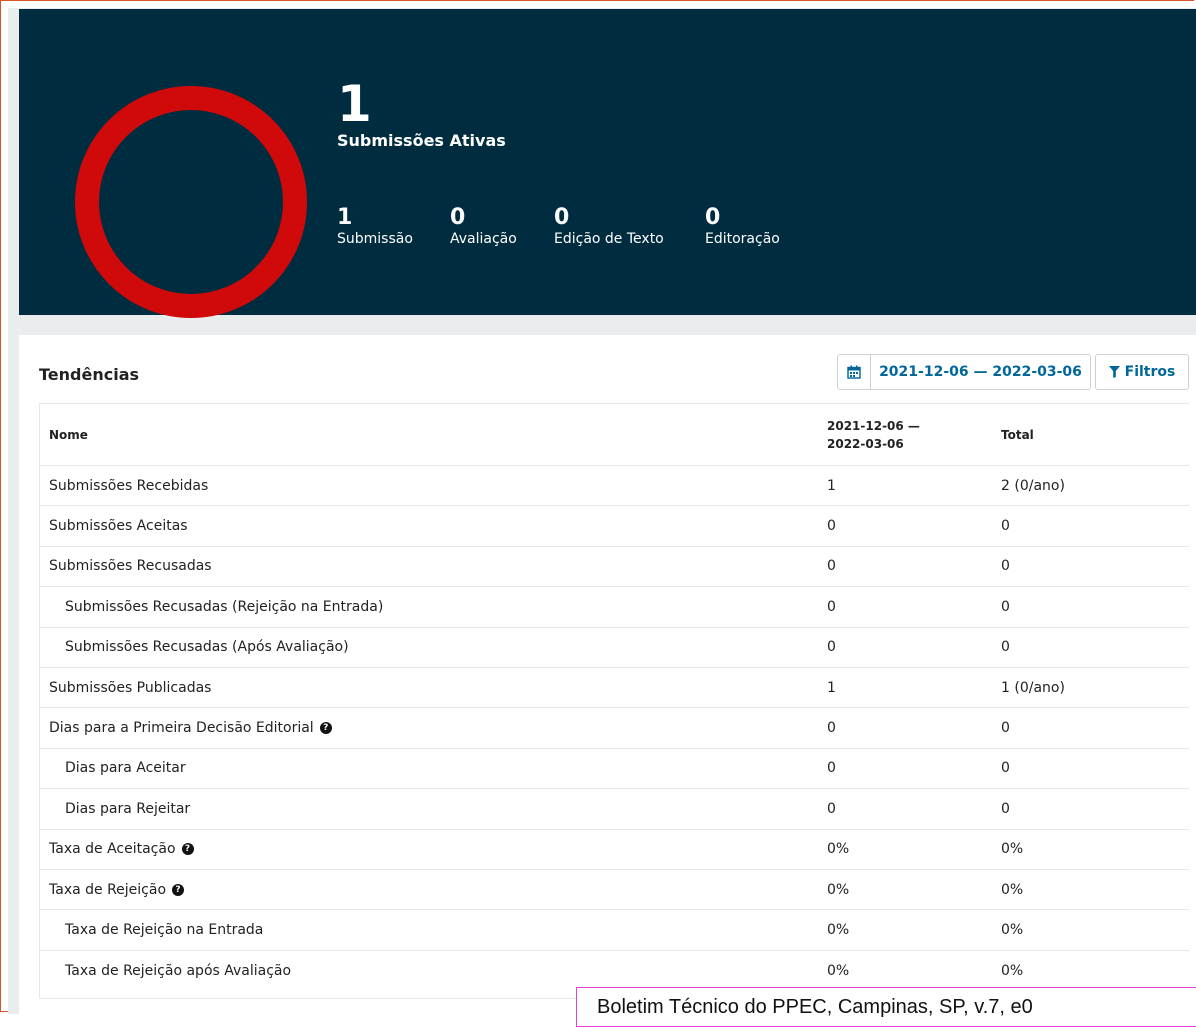 This screenshot has height=1027, width=1196. What do you see at coordinates (428, 970) in the screenshot?
I see `row-name: Taxa de Rejeição após Avaliação` at bounding box center [428, 970].